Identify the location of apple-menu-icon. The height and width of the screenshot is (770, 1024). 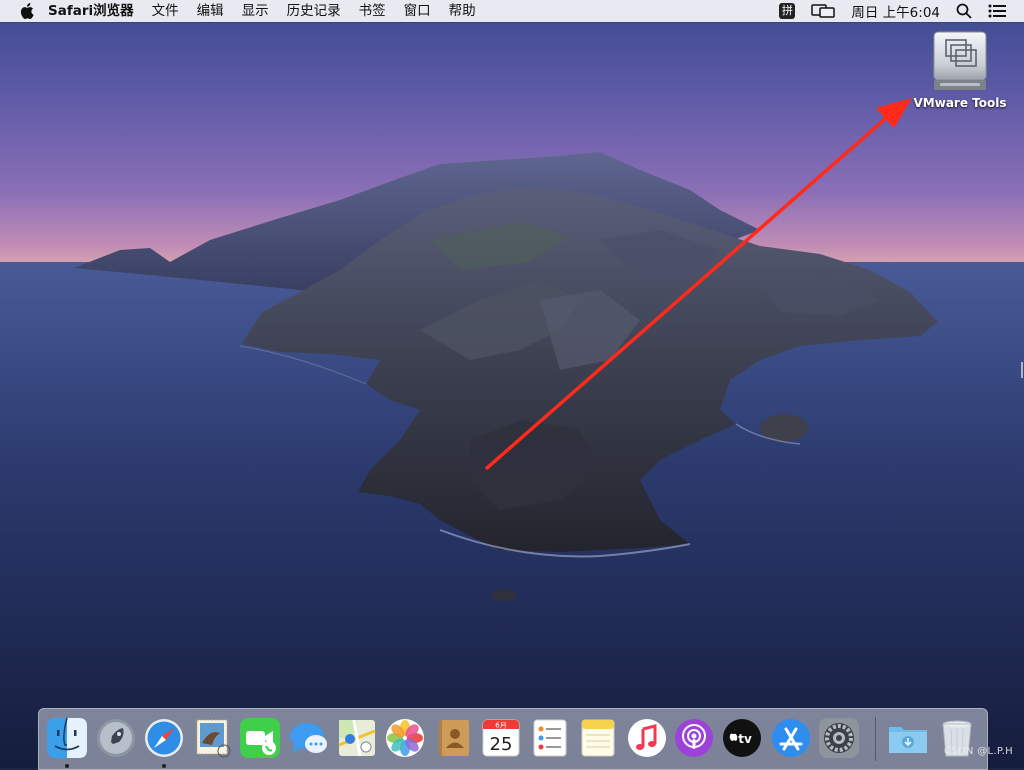
(27, 11).